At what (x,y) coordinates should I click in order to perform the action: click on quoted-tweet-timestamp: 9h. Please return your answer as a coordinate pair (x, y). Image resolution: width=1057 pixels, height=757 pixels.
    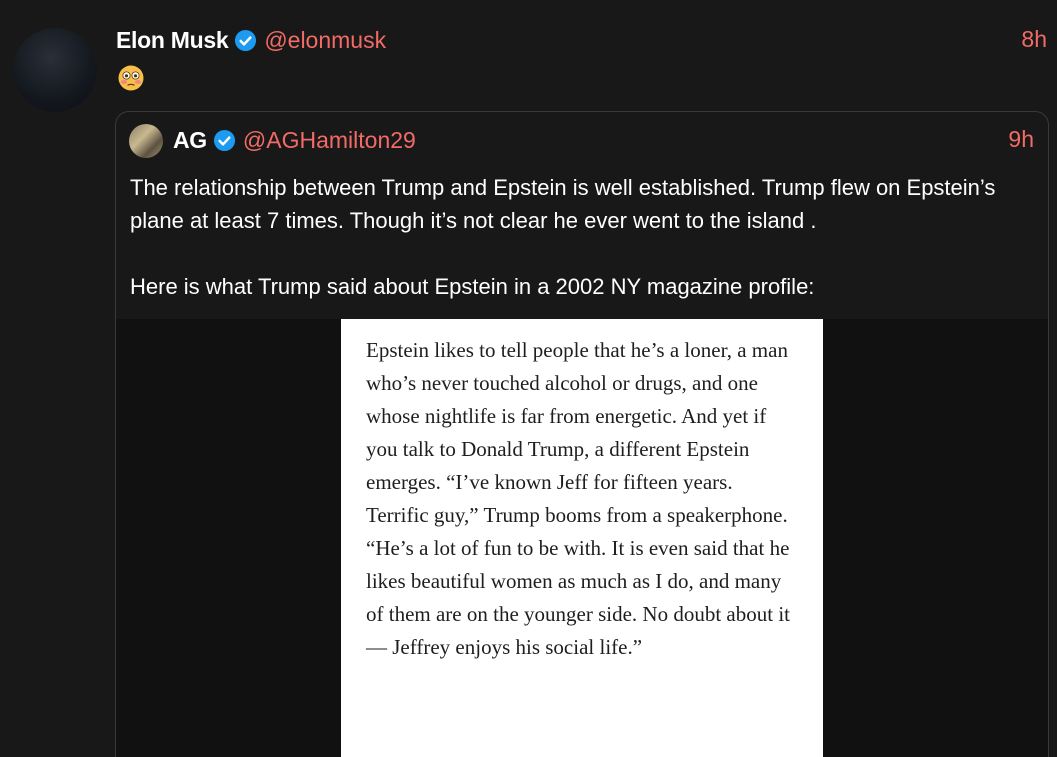
    Looking at the image, I should click on (1021, 139).